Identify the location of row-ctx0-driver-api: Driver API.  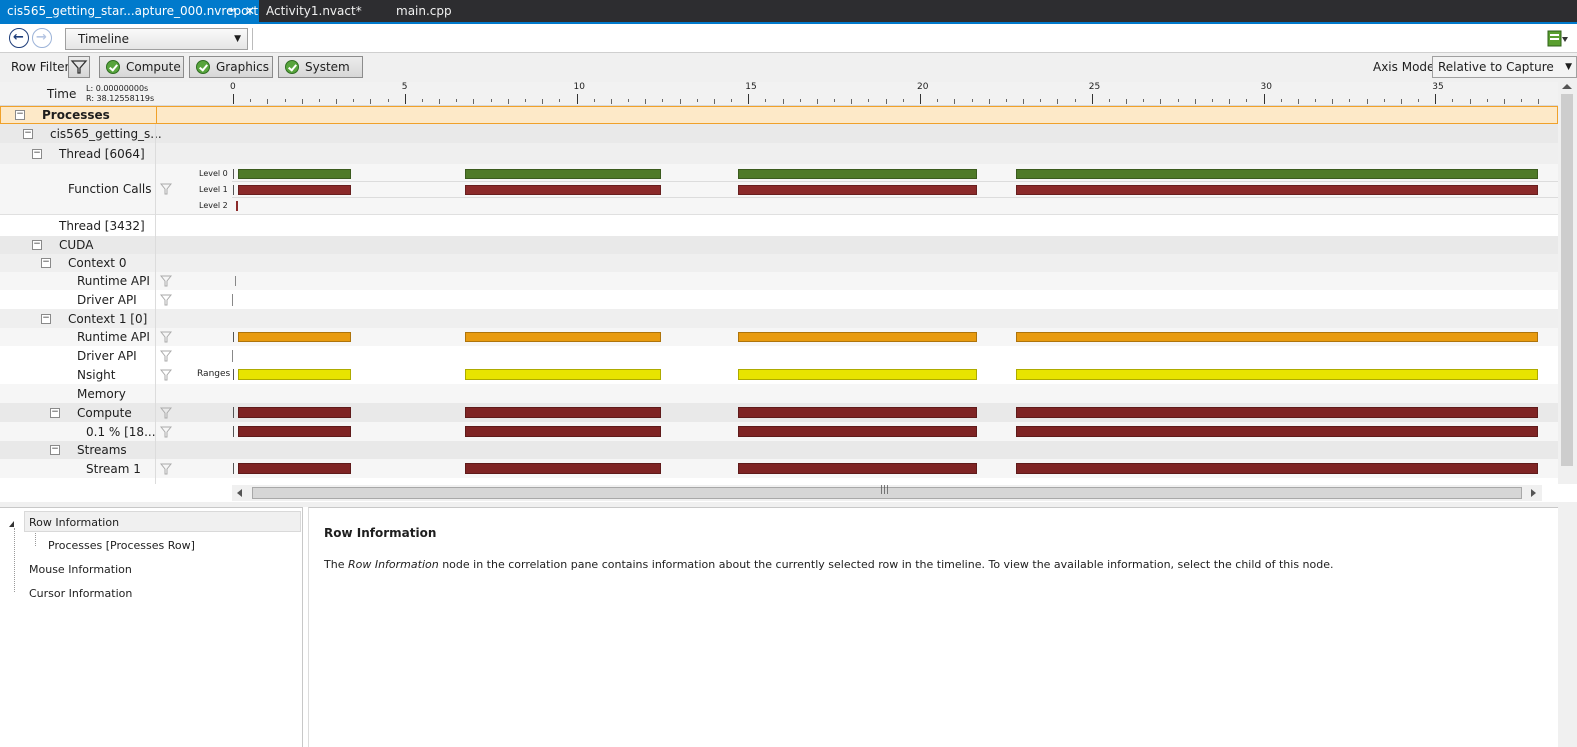
(779, 299).